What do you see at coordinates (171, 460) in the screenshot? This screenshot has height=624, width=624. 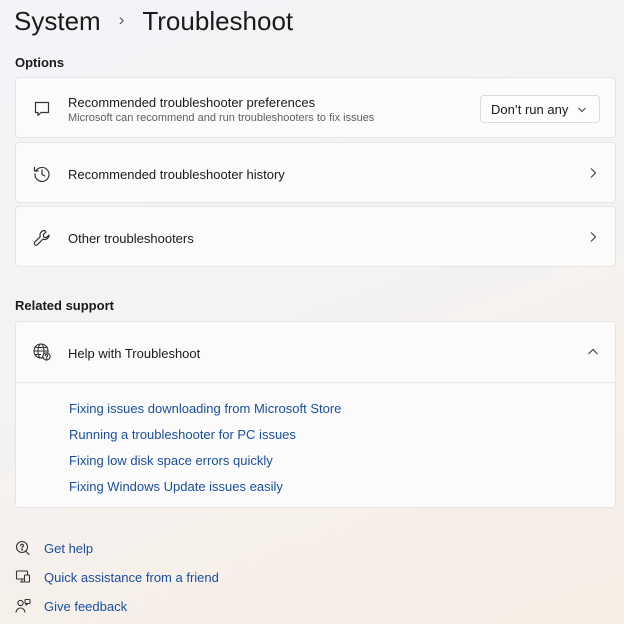 I see `help-link: Fixing low disk space errors quickly` at bounding box center [171, 460].